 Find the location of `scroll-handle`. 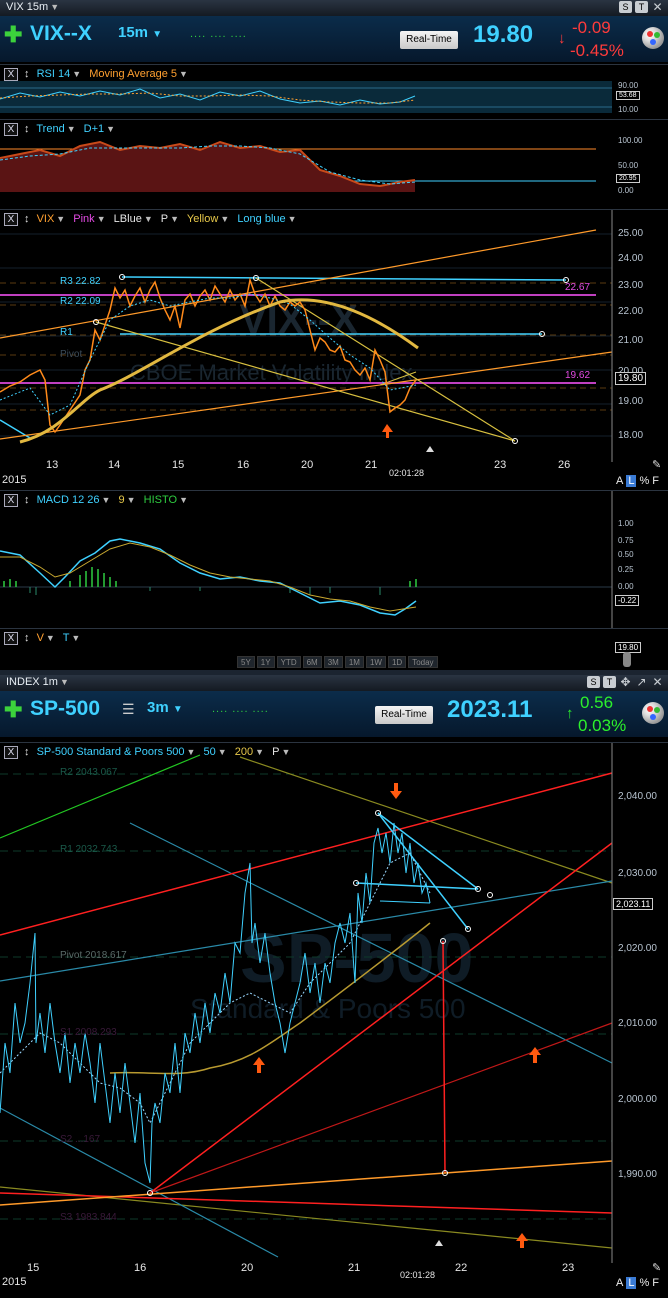

scroll-handle is located at coordinates (627, 659).